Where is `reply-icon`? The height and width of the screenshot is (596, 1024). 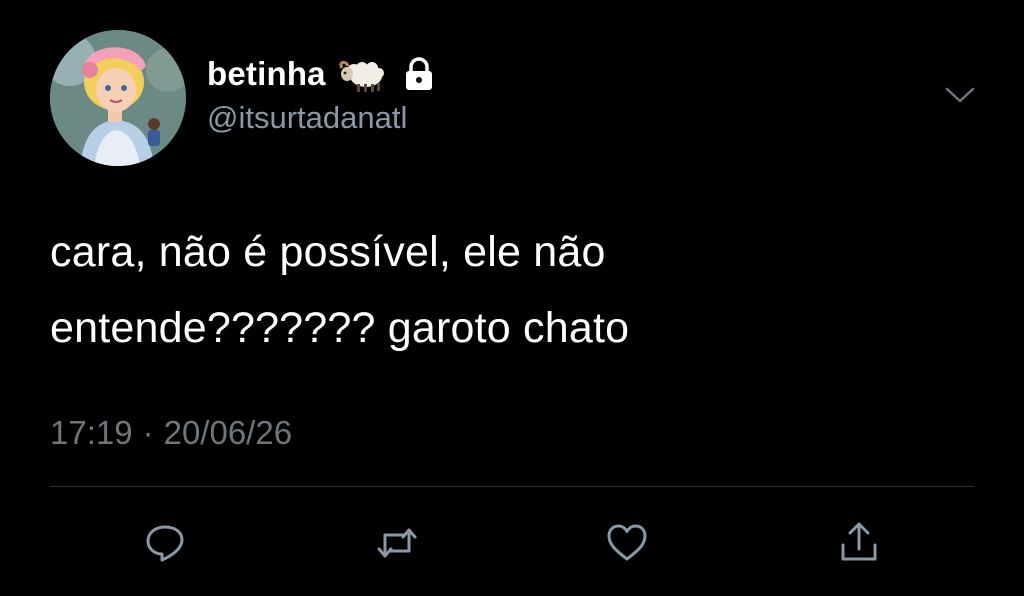
reply-icon is located at coordinates (165, 543).